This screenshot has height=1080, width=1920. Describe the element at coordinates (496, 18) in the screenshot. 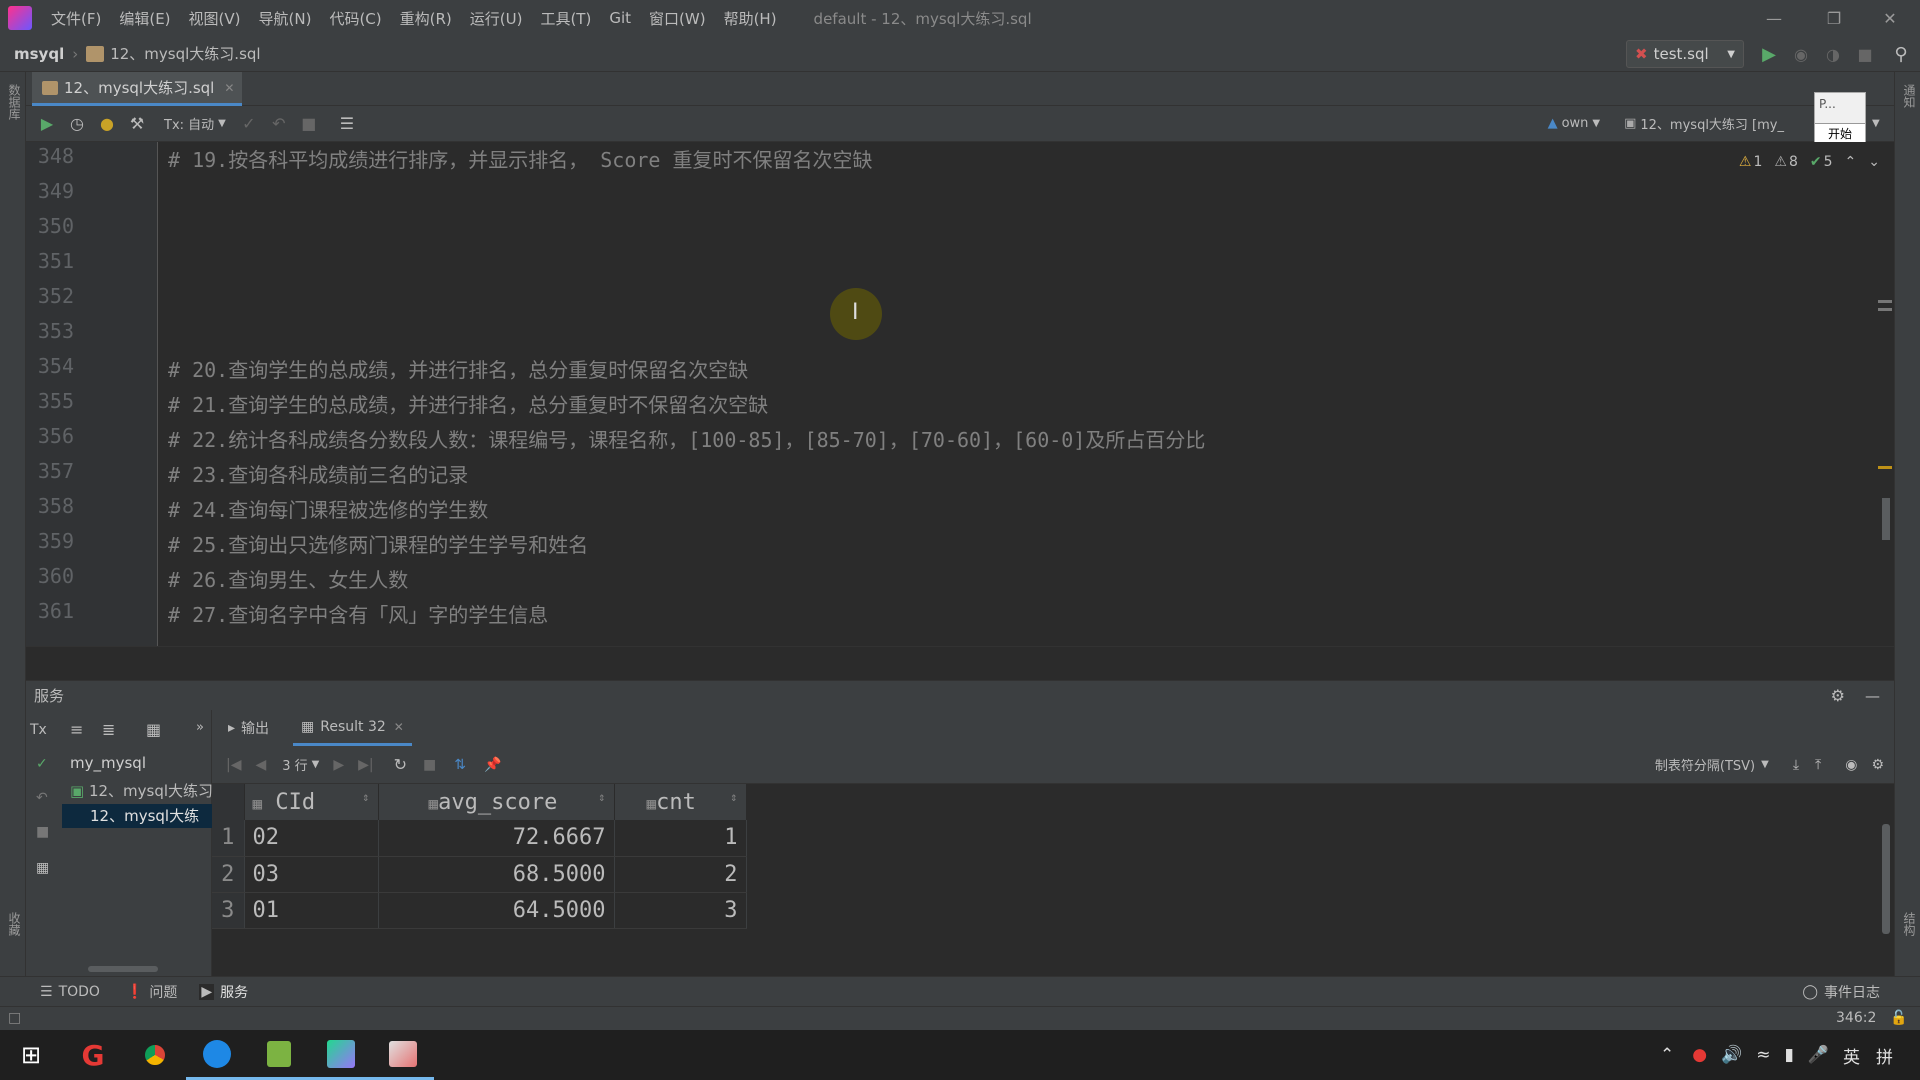

I see `menu-run: 运行(U)` at that location.